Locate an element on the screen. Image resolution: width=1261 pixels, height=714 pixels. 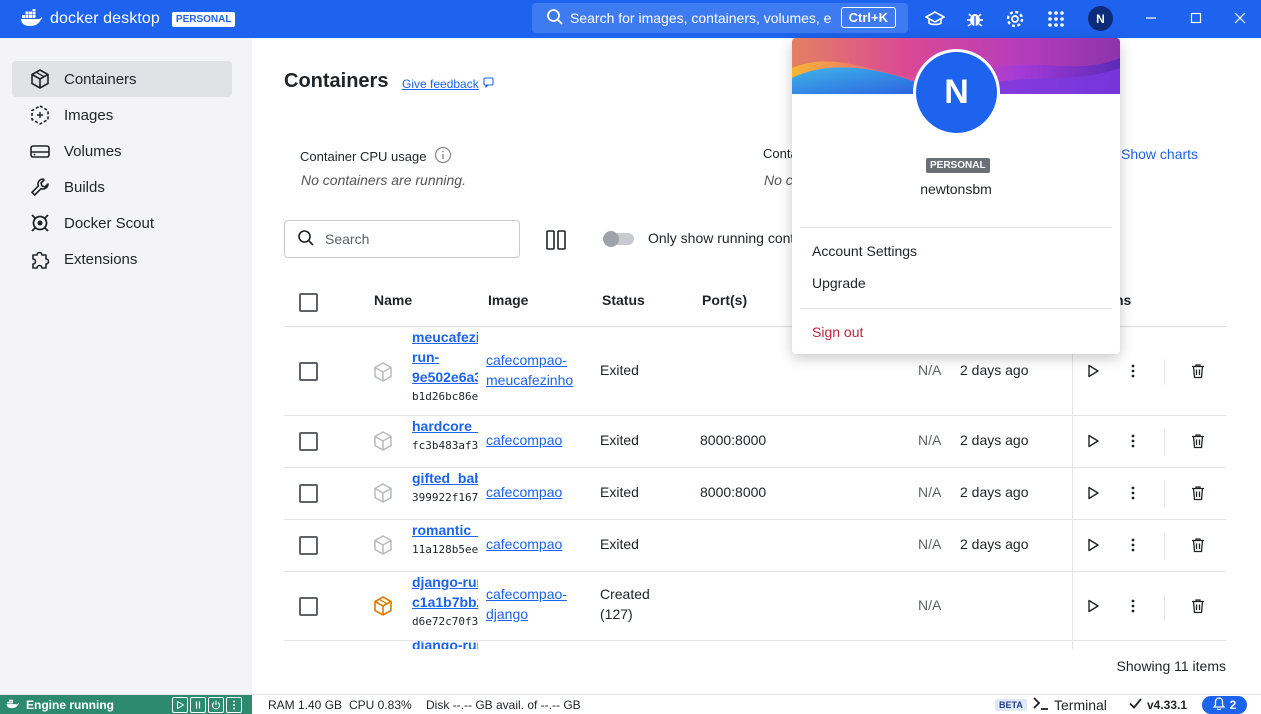
engine-pause-icon is located at coordinates (198, 705).